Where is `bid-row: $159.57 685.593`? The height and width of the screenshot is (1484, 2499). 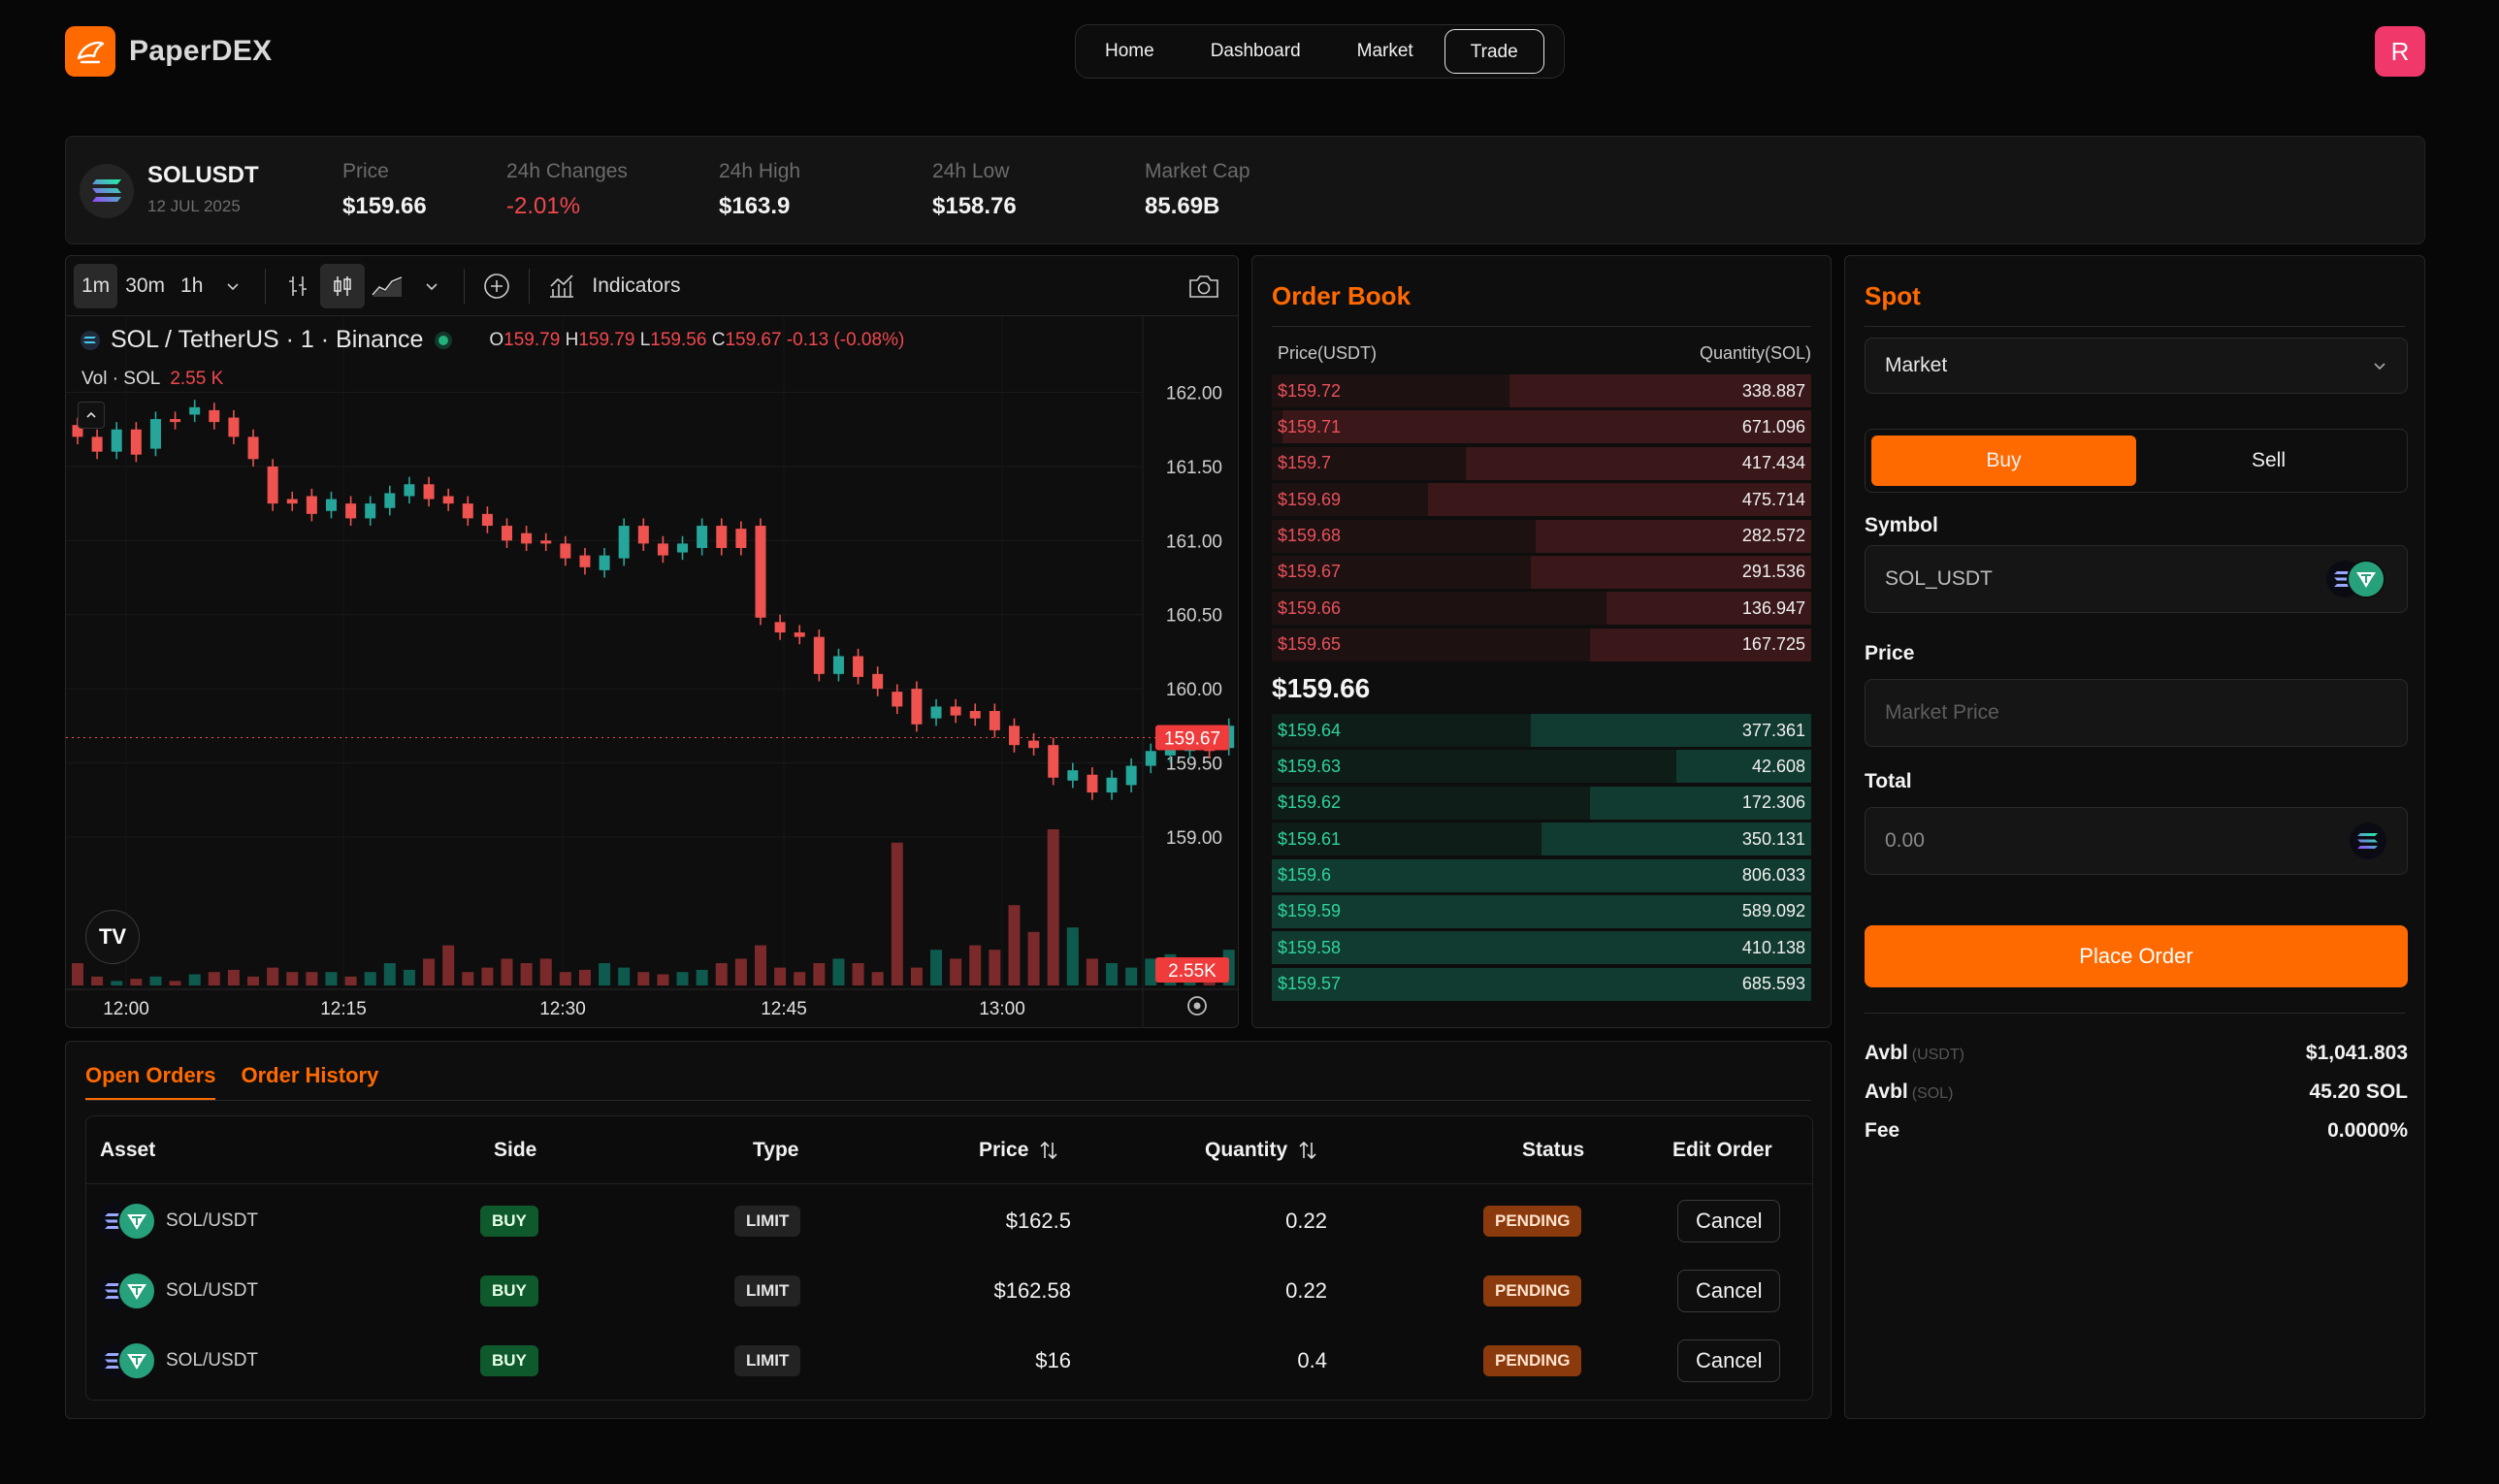 bid-row: $159.57 685.593 is located at coordinates (1541, 984).